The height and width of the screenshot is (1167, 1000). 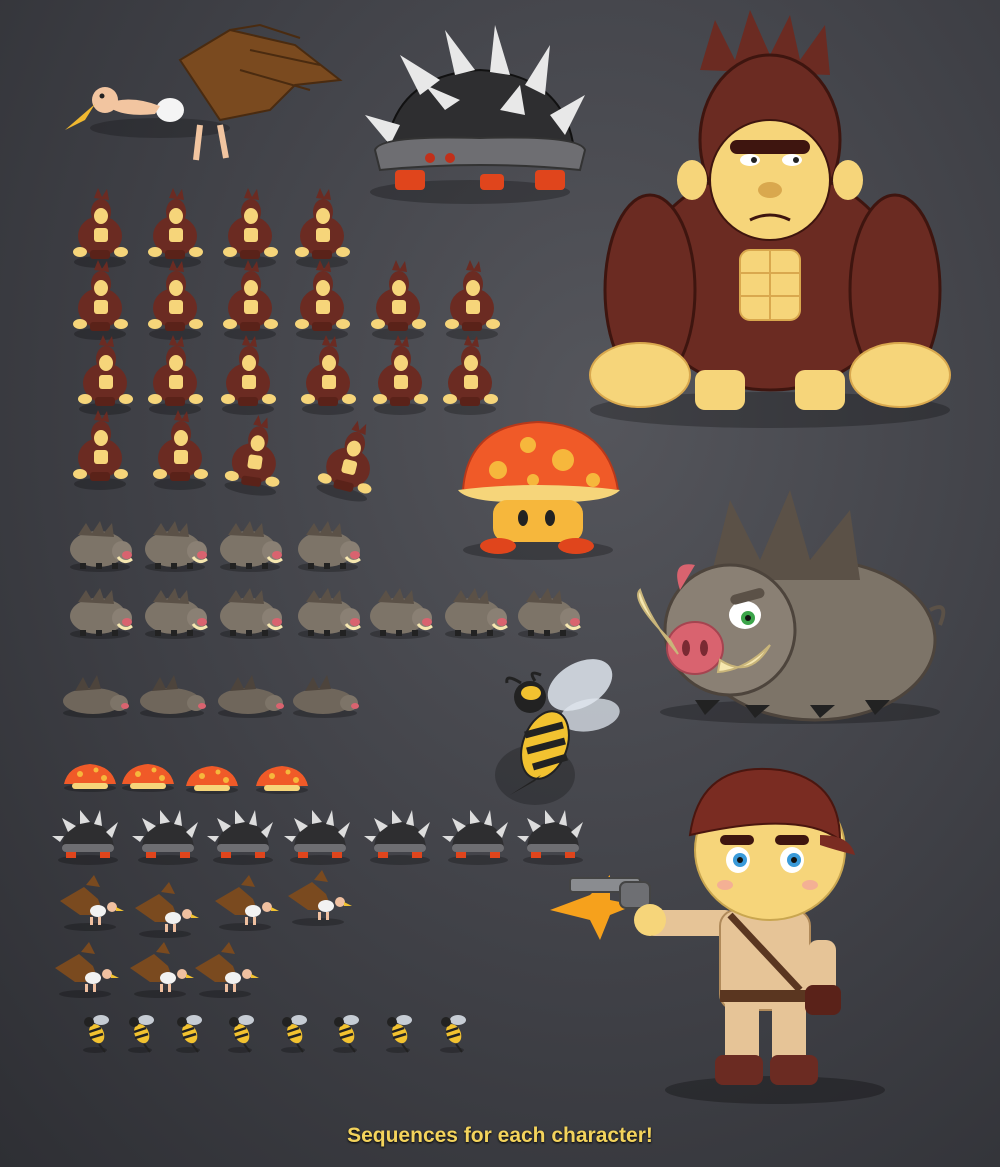 I want to click on vulture-icon, so click(x=204, y=92).